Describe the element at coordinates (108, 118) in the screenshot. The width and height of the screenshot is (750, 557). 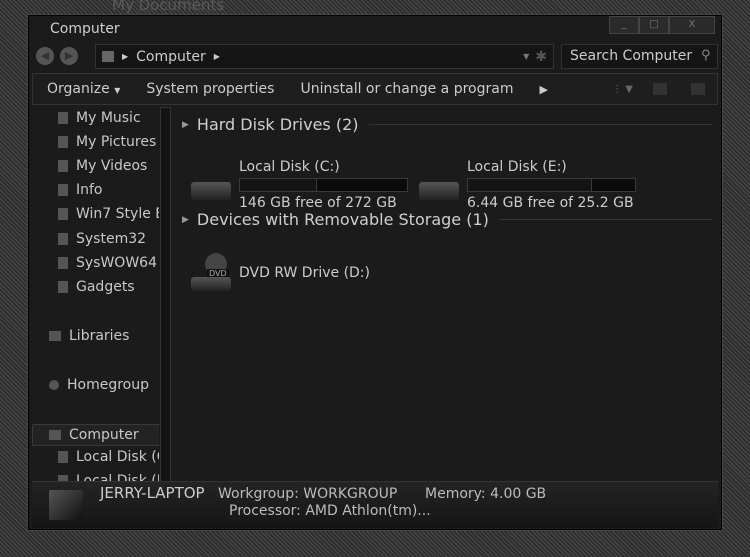
I see `sidebar-item-label: My Music` at that location.